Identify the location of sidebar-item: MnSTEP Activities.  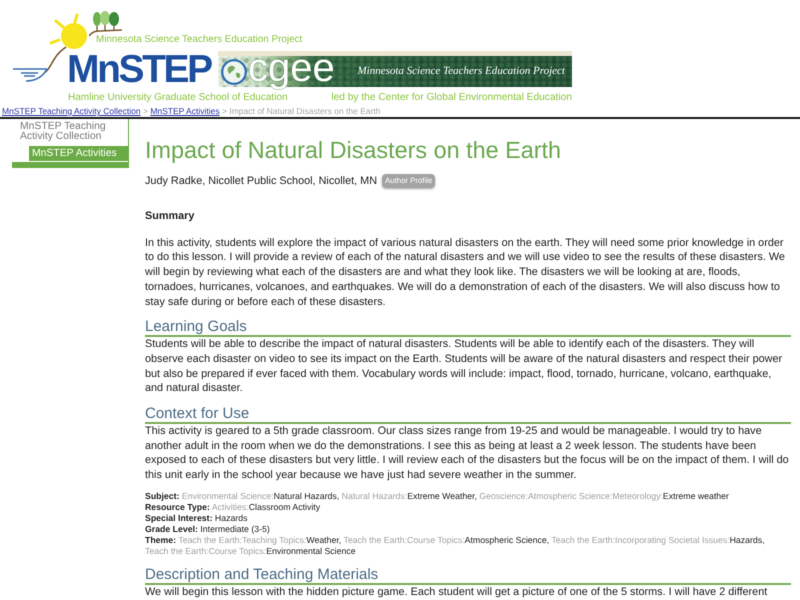
(78, 153).